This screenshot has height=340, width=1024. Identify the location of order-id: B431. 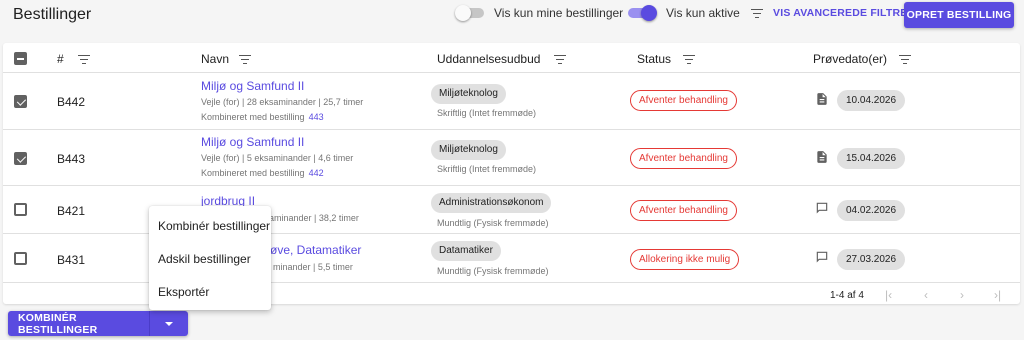
(71, 260).